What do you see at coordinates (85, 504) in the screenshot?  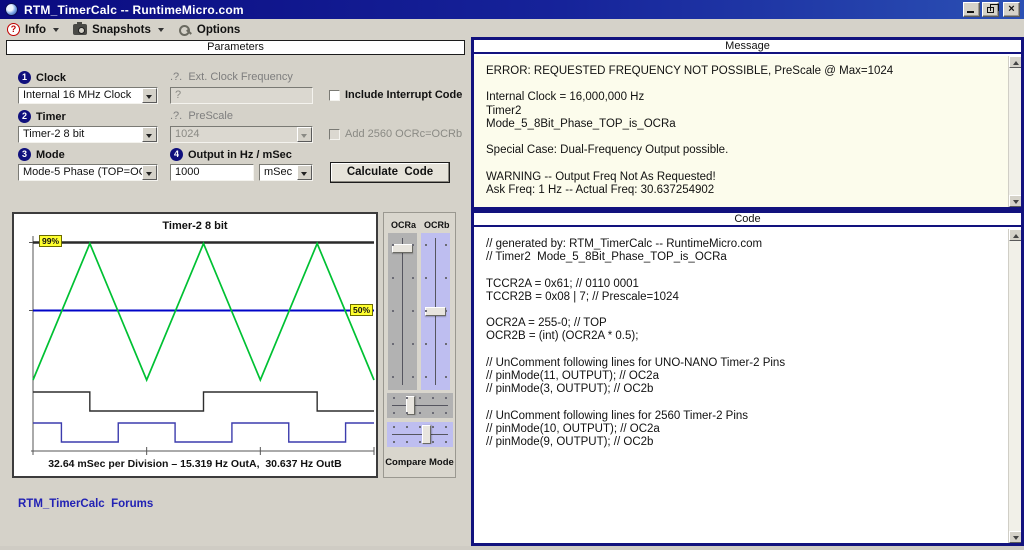 I see `forums-link: RTM_TimerCalc Forums` at bounding box center [85, 504].